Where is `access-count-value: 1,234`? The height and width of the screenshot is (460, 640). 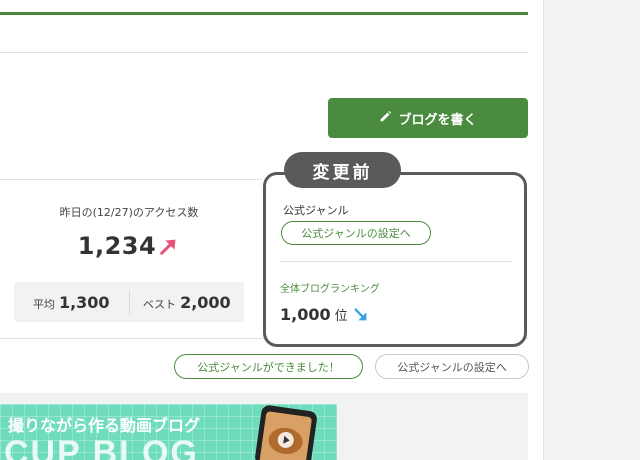
access-count-value: 1,234 is located at coordinates (117, 246).